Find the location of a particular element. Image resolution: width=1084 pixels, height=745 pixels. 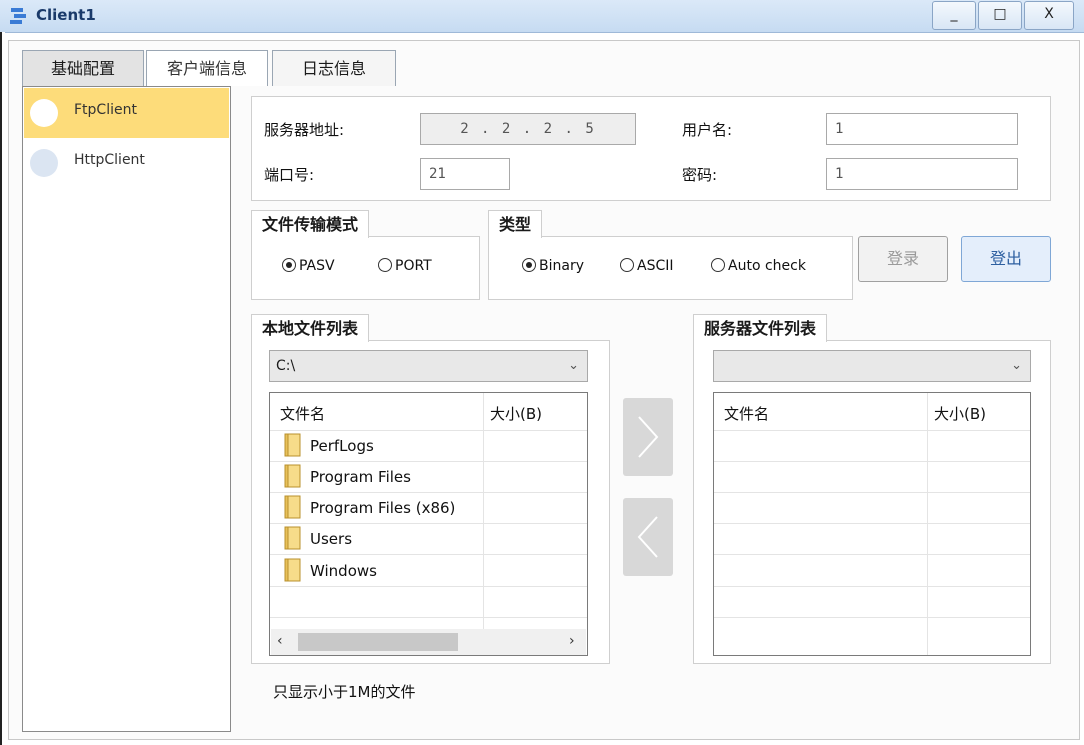

logout-button: 登出 is located at coordinates (1006, 259).